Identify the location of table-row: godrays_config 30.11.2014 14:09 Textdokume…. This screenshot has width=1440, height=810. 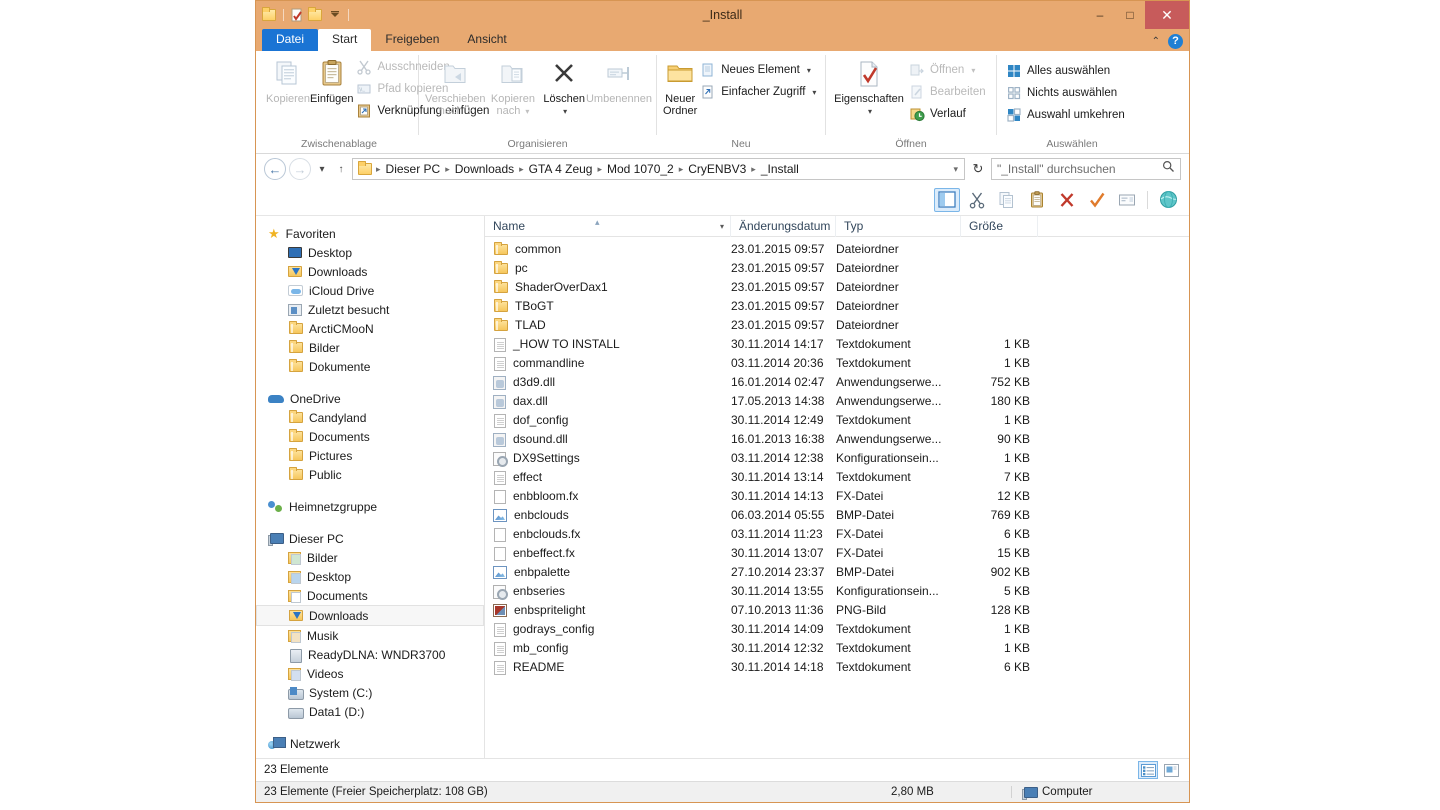
(837, 629).